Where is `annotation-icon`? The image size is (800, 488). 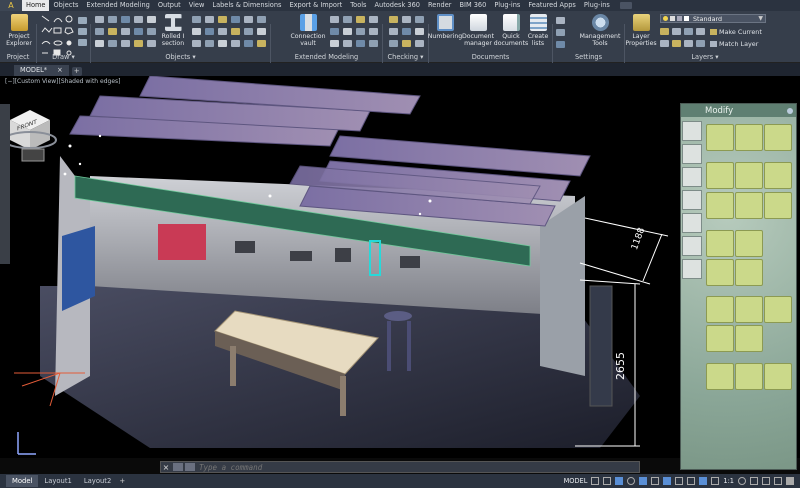
annotation-icon is located at coordinates (715, 481).